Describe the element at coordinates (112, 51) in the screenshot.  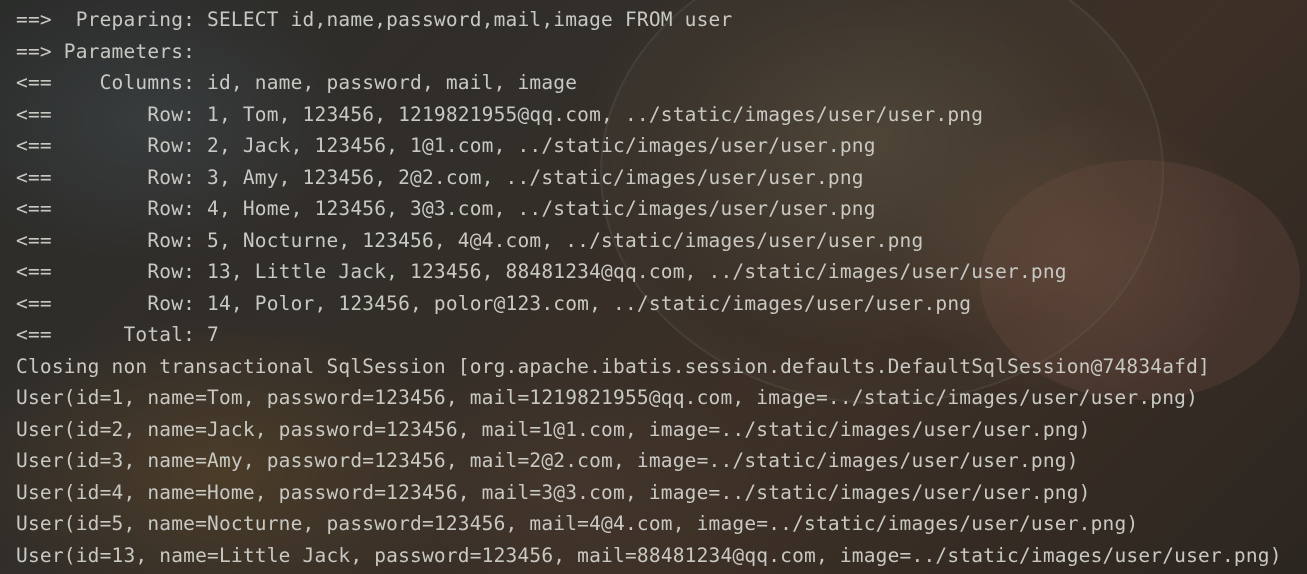
I see `console-line: ==> Parameters:` at that location.